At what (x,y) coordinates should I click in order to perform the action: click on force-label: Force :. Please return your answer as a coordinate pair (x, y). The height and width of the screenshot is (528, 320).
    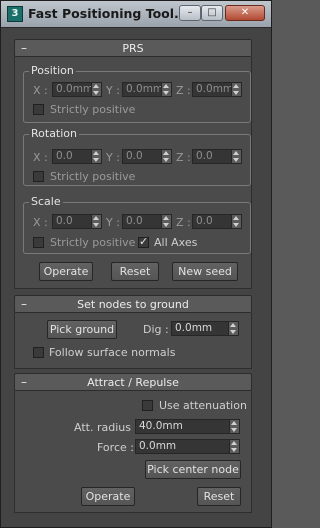
    Looking at the image, I should click on (115, 447).